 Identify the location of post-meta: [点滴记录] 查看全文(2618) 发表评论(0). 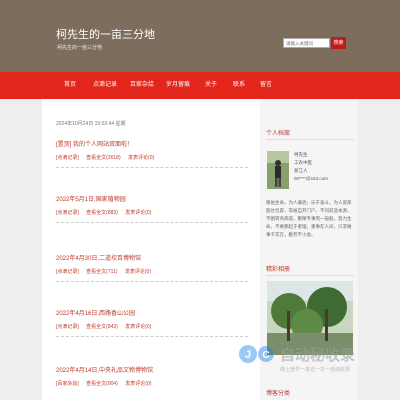
(152, 157).